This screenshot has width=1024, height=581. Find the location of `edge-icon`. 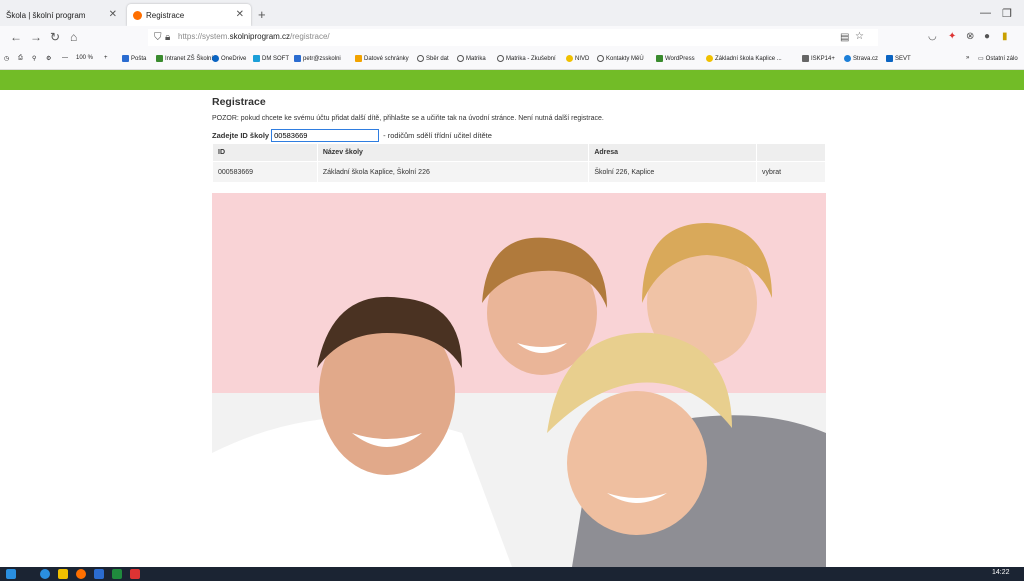

edge-icon is located at coordinates (45, 574).